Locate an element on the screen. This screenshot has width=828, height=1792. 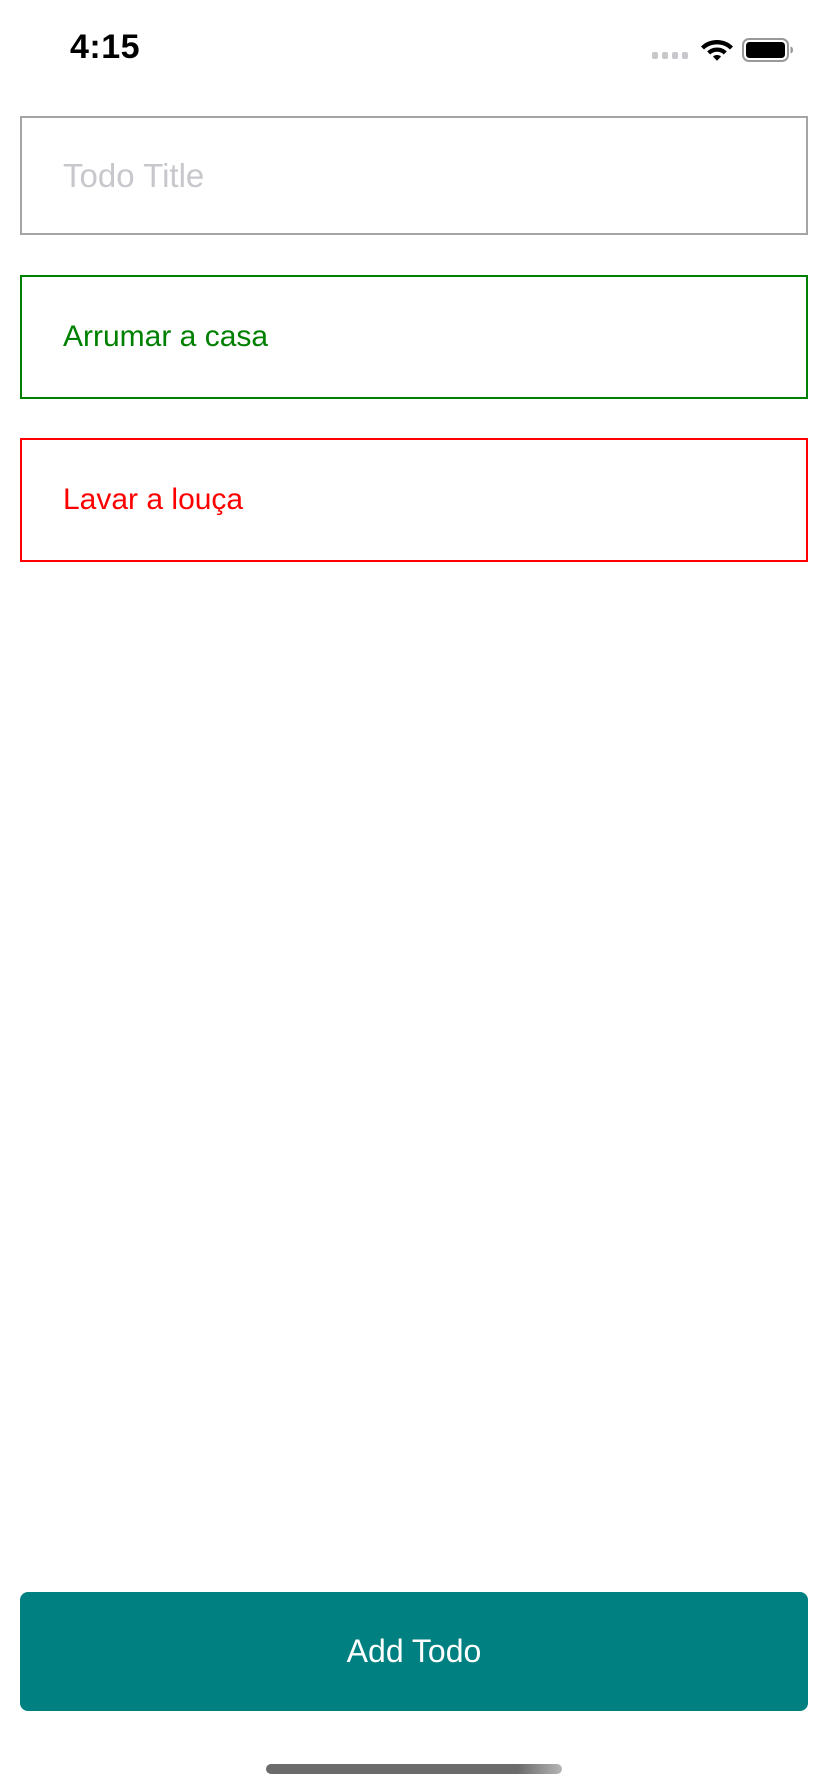
status-time: 4:15 is located at coordinates (105, 47).